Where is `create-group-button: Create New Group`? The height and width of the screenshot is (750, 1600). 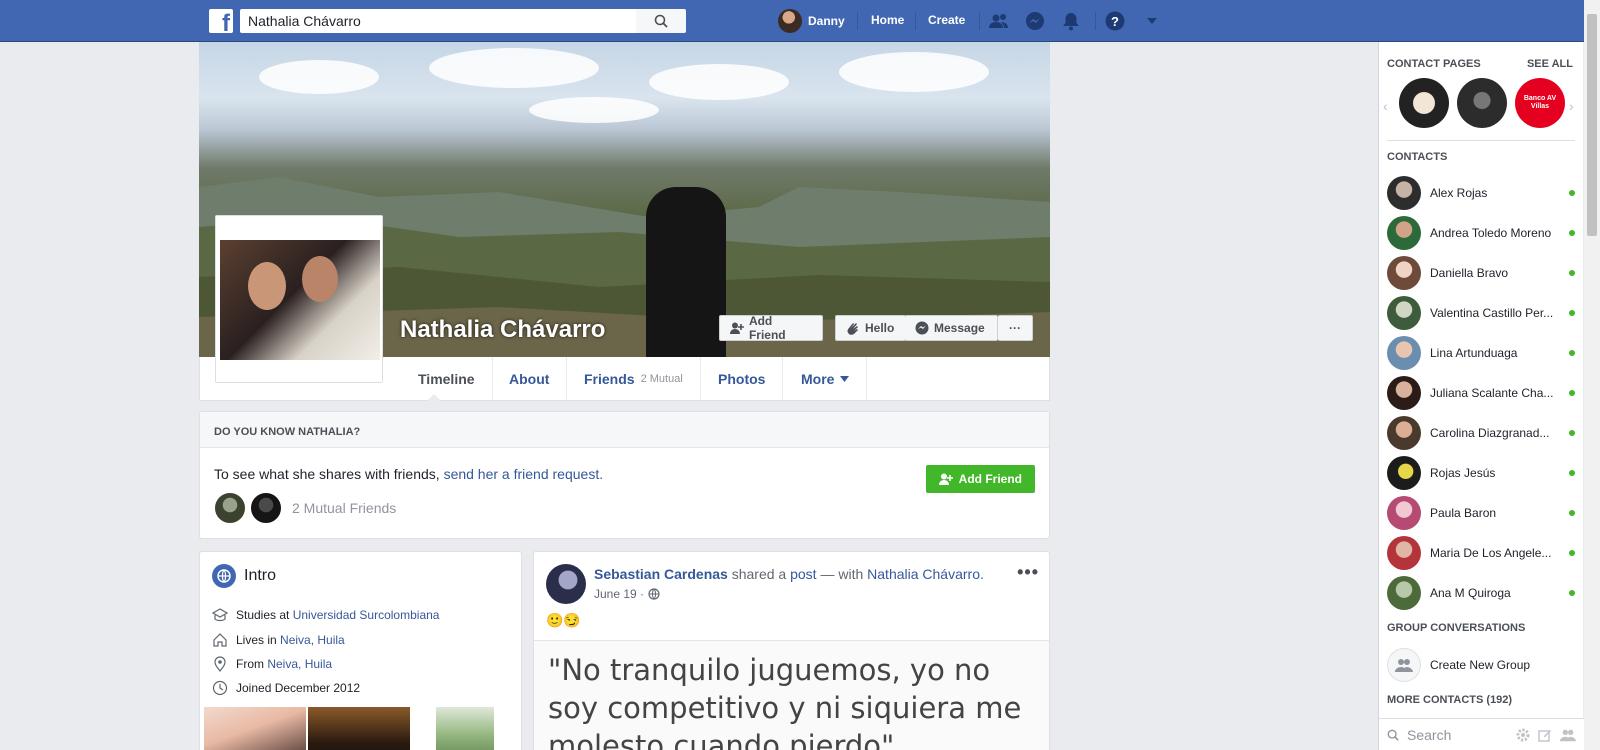
create-group-button: Create New Group is located at coordinates (1482, 665).